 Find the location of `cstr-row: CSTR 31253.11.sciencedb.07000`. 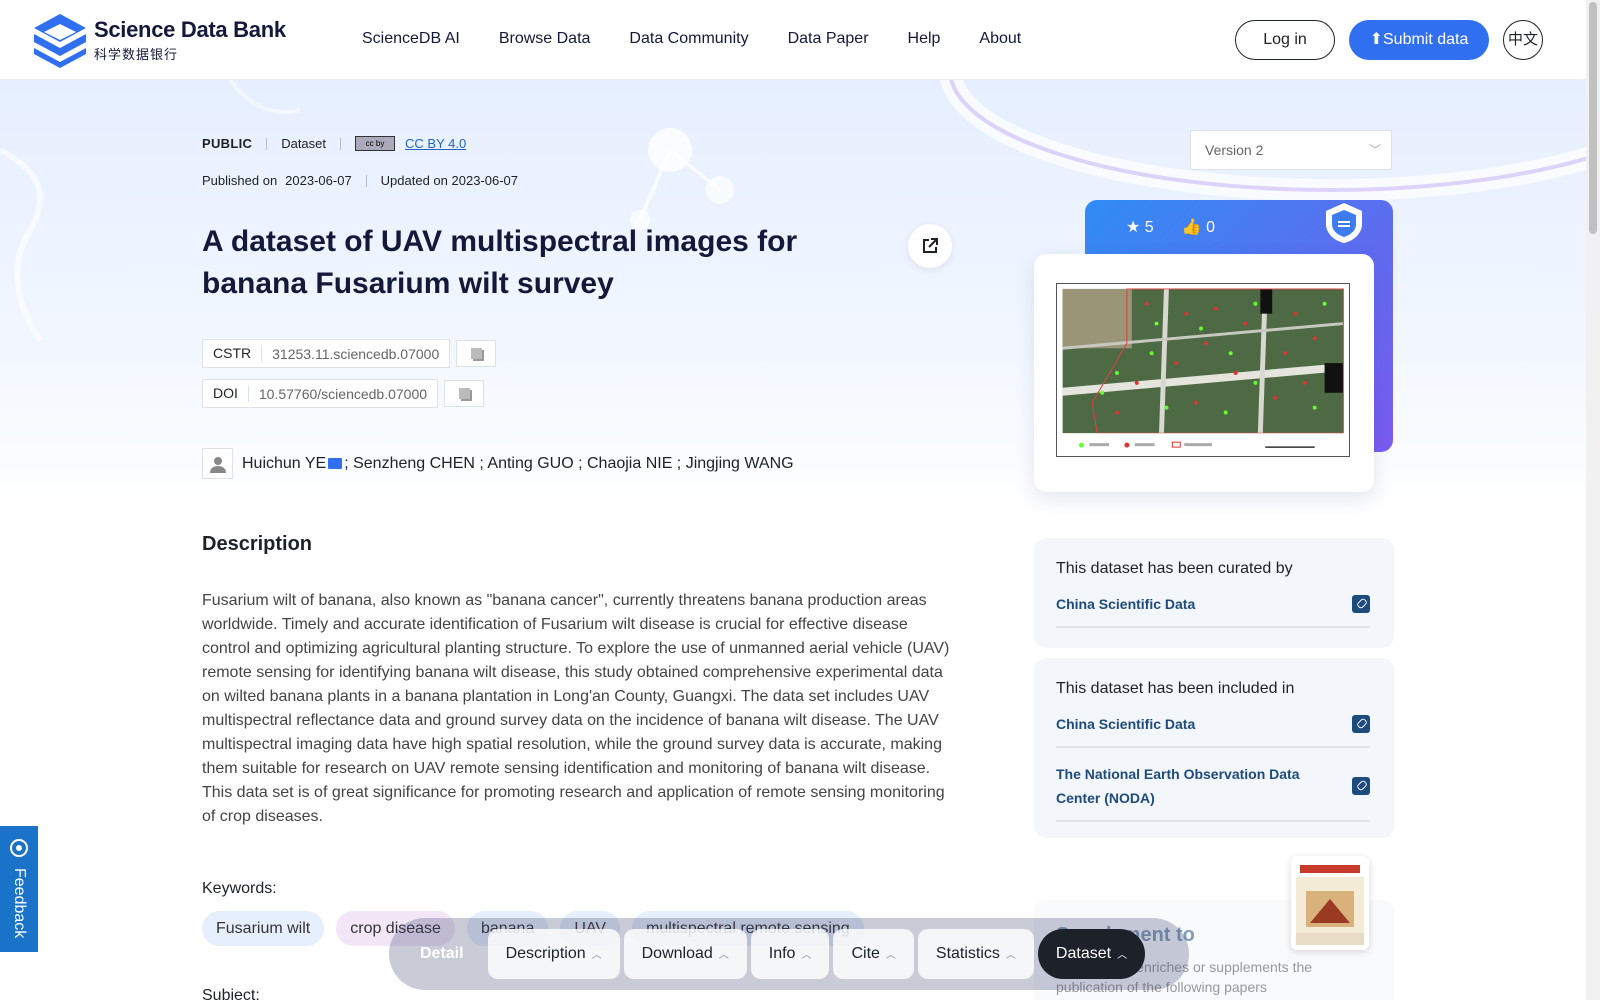

cstr-row: CSTR 31253.11.sciencedb.07000 is located at coordinates (349, 353).